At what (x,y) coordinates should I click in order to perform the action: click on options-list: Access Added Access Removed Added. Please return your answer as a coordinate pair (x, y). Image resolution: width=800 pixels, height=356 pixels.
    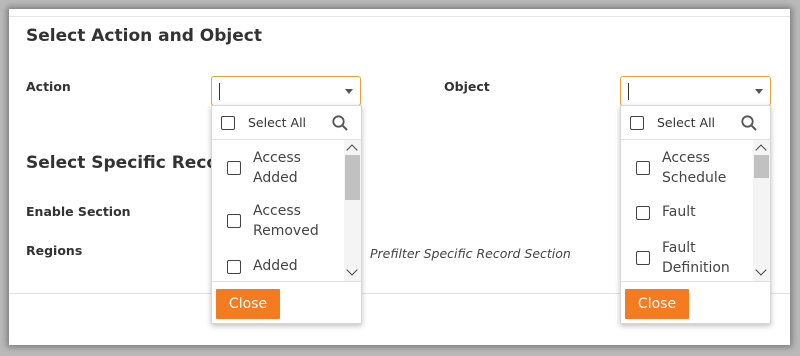
    Looking at the image, I should click on (278, 210).